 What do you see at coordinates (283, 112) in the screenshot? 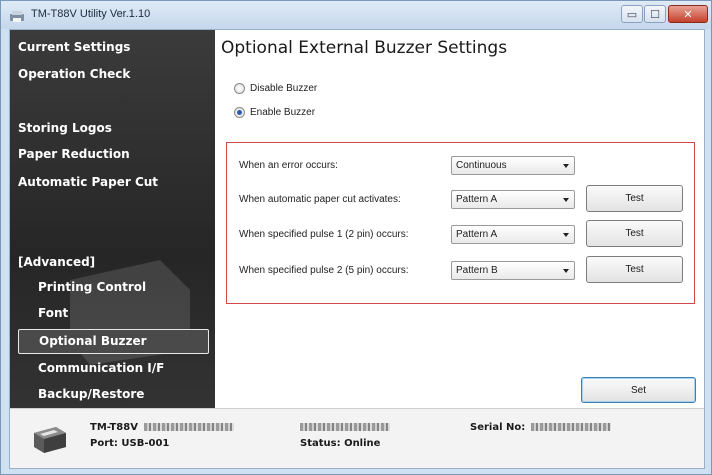
I see `enable-buzzer-label: Enable Buzzer` at bounding box center [283, 112].